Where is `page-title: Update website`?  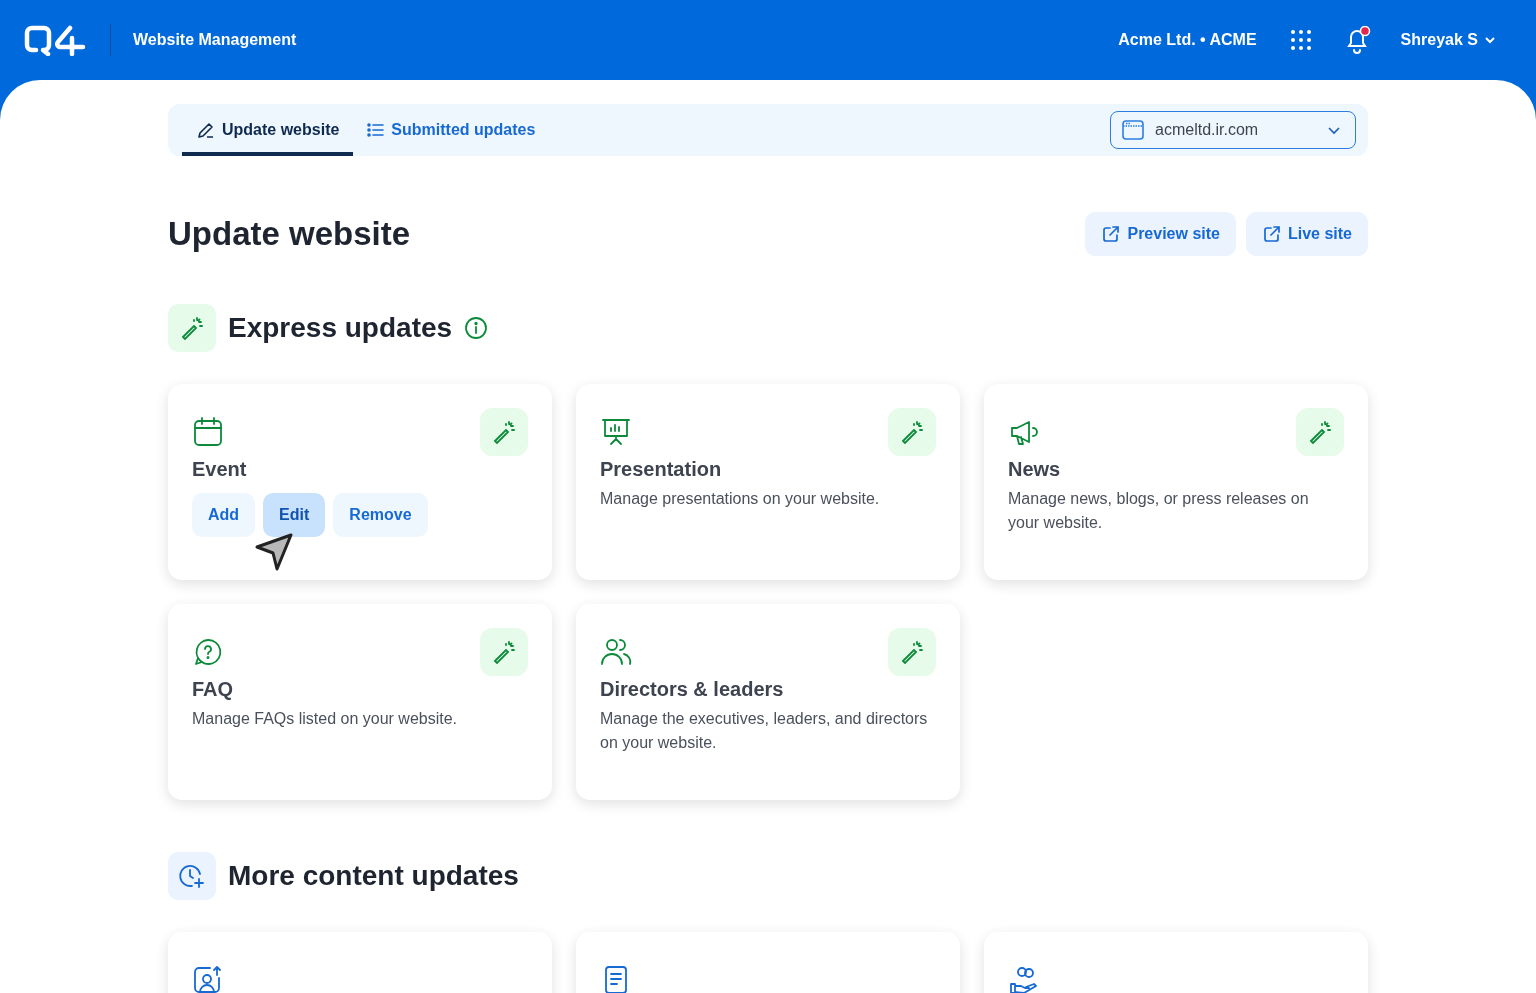
page-title: Update website is located at coordinates (289, 234).